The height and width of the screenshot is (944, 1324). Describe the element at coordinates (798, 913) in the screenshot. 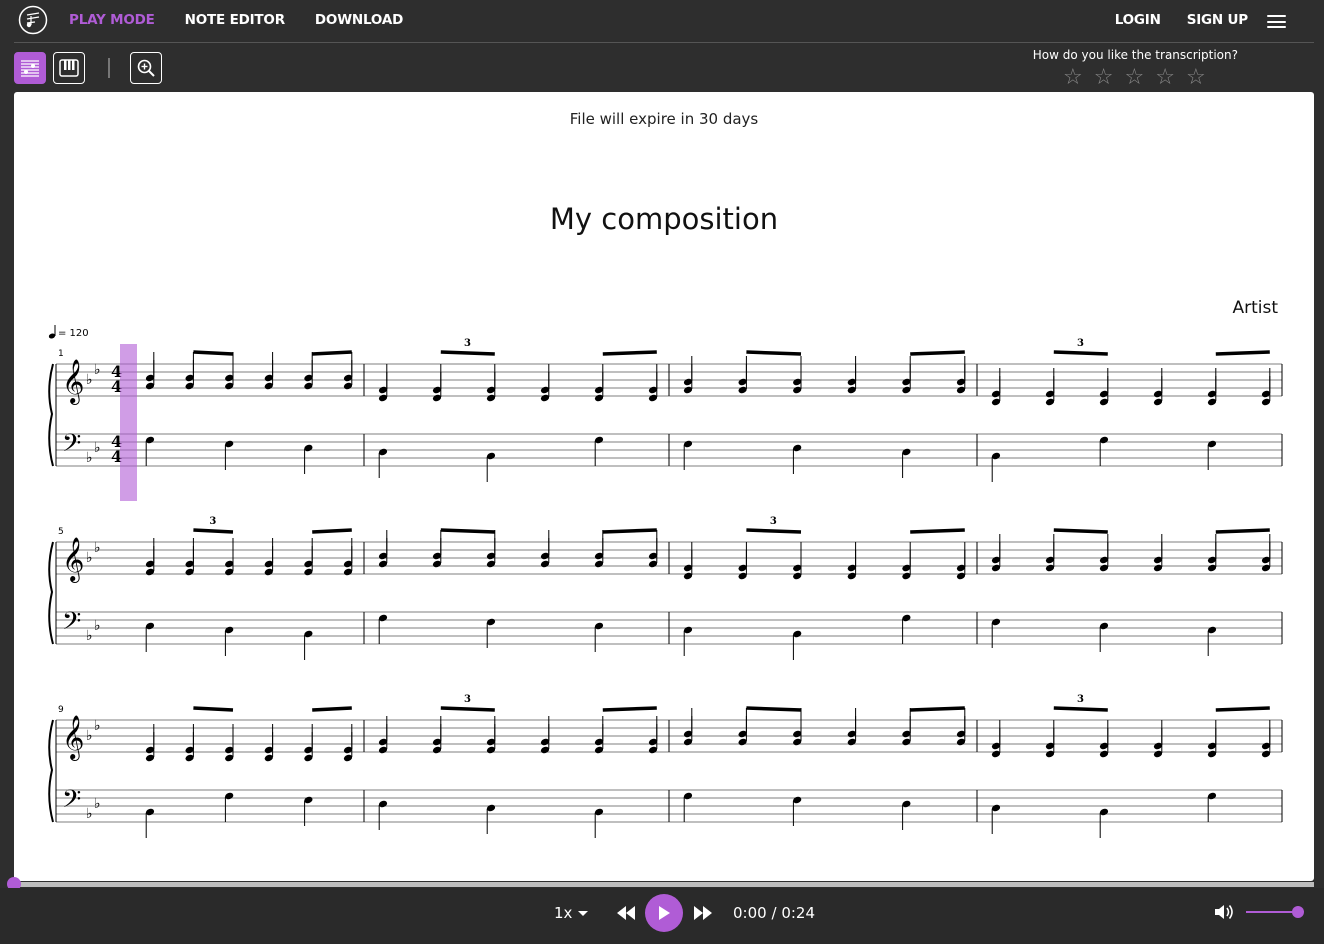

I see `total-time: 0:24` at that location.